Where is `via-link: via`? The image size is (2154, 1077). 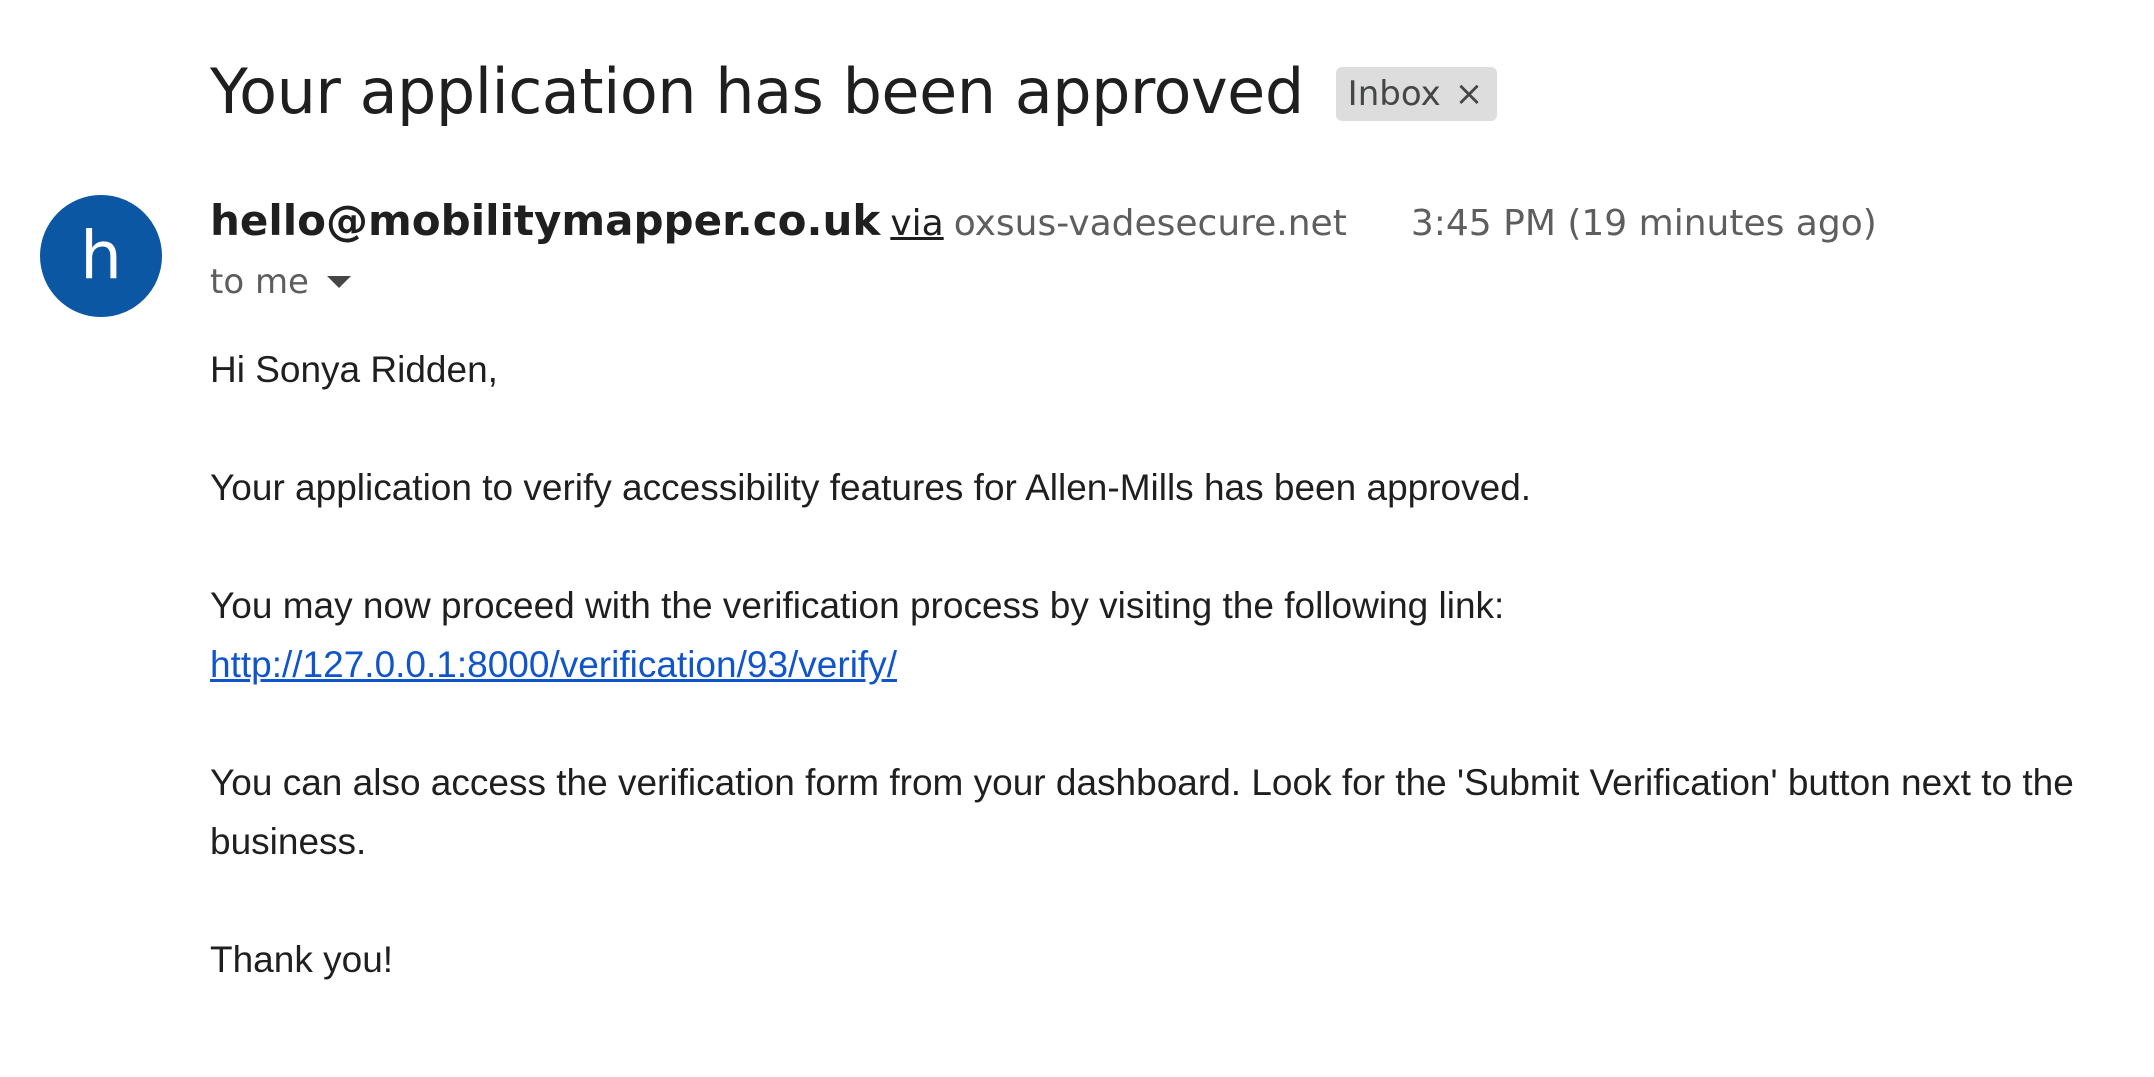 via-link: via is located at coordinates (916, 223).